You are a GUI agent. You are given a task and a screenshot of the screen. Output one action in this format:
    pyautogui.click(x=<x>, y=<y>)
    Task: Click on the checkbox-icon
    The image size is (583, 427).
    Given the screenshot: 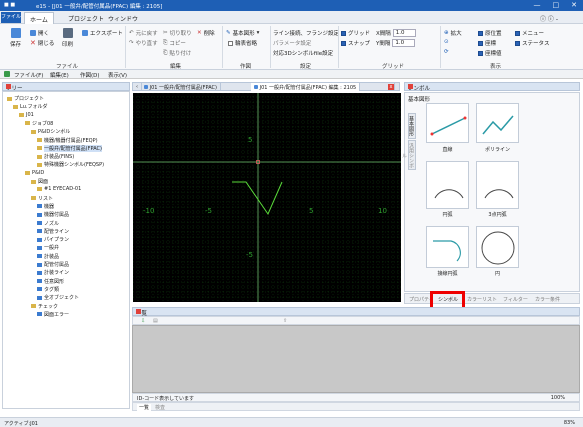 What is the action you would take?
    pyautogui.click(x=343, y=33)
    